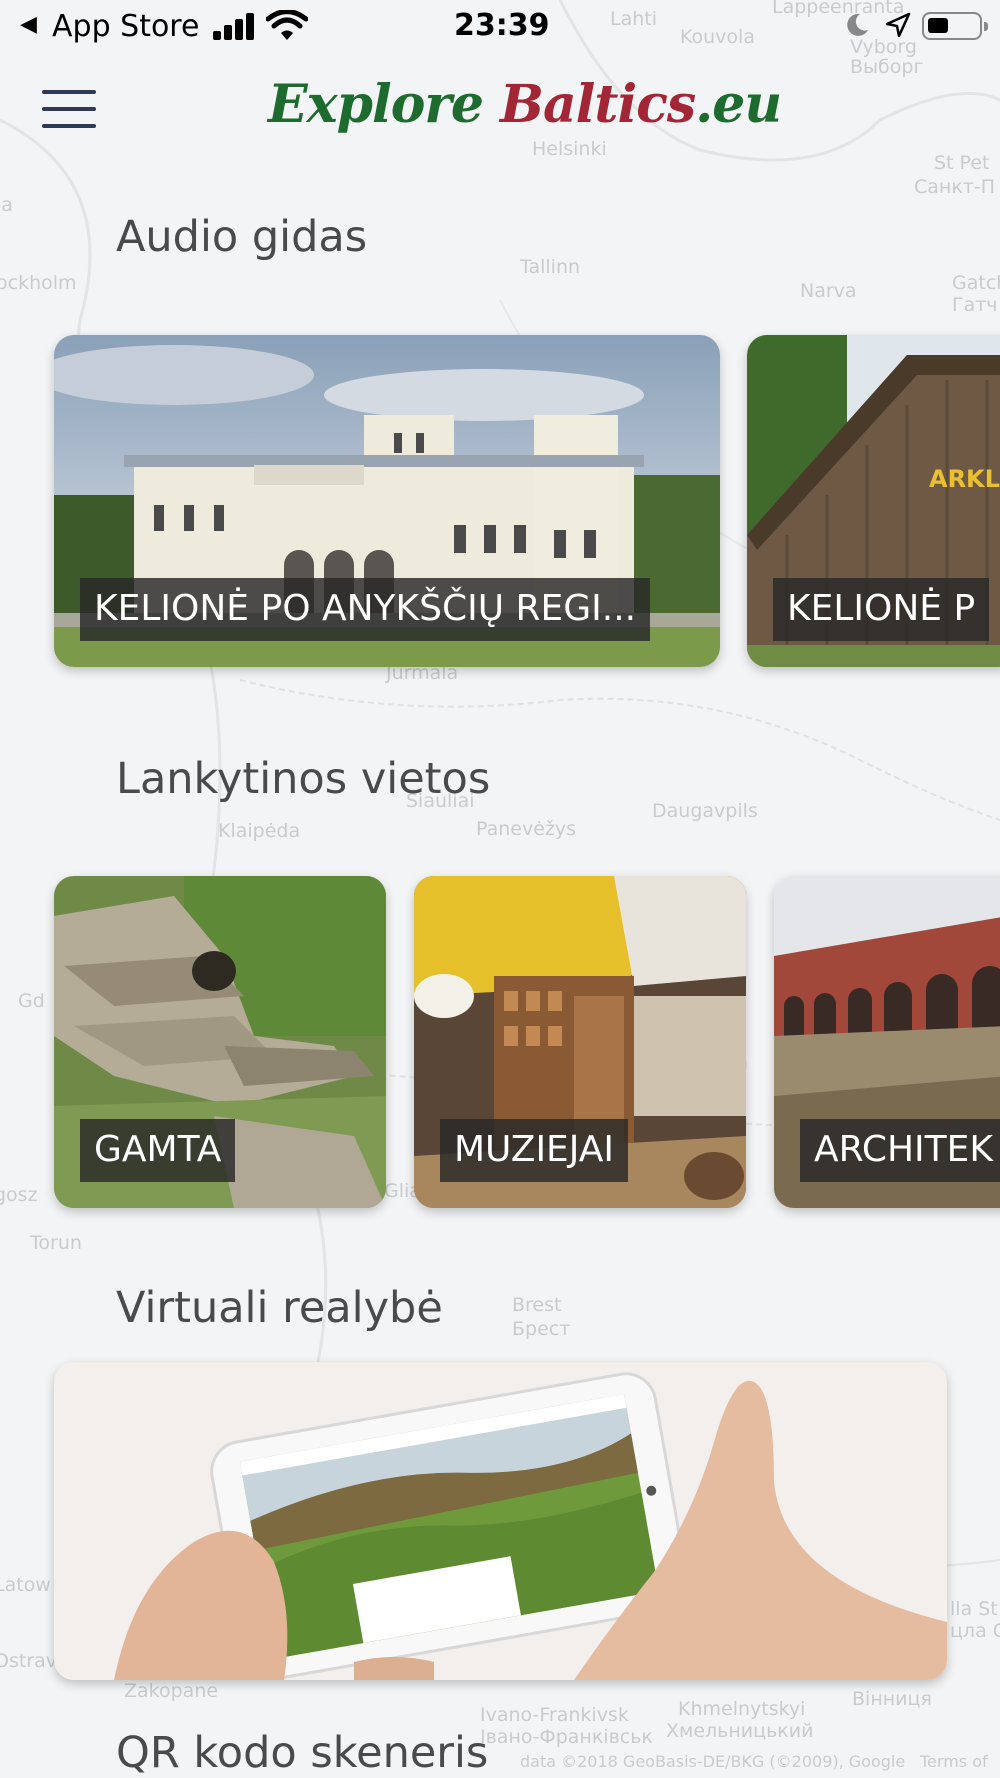 This screenshot has height=1778, width=1000. I want to click on map-label: Latow, so click(25, 1585).